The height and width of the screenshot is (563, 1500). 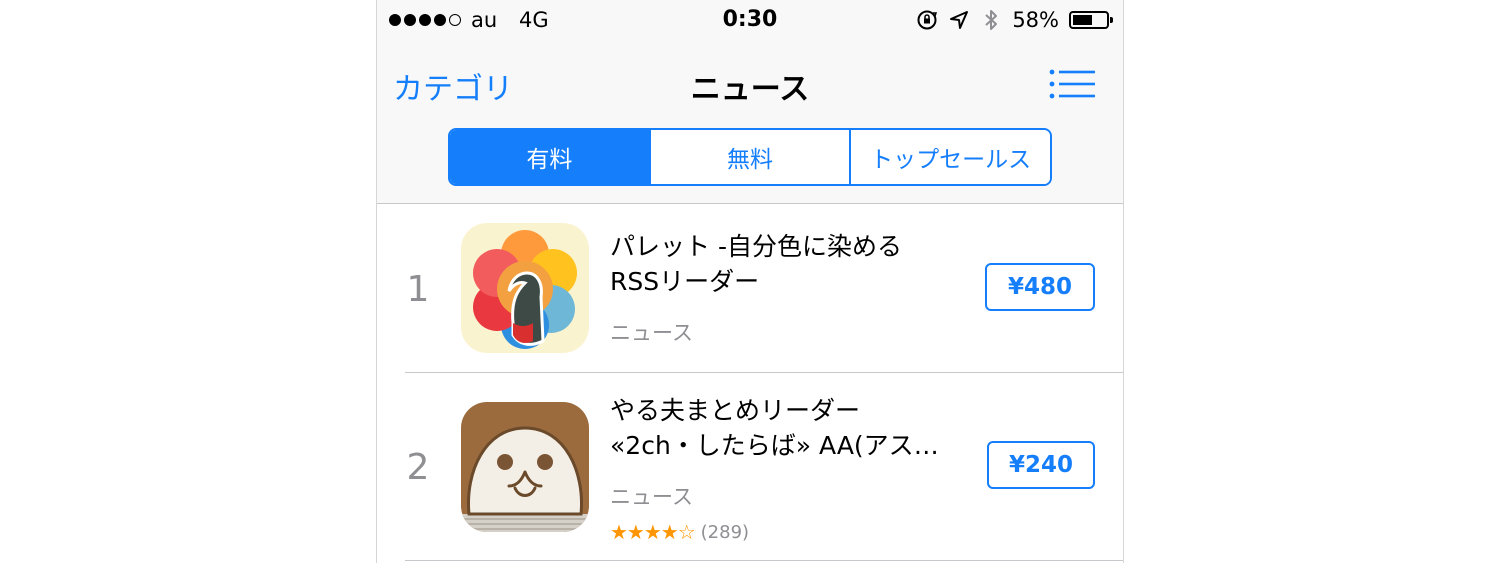 What do you see at coordinates (1035, 20) in the screenshot?
I see `battery-percentage: 58%` at bounding box center [1035, 20].